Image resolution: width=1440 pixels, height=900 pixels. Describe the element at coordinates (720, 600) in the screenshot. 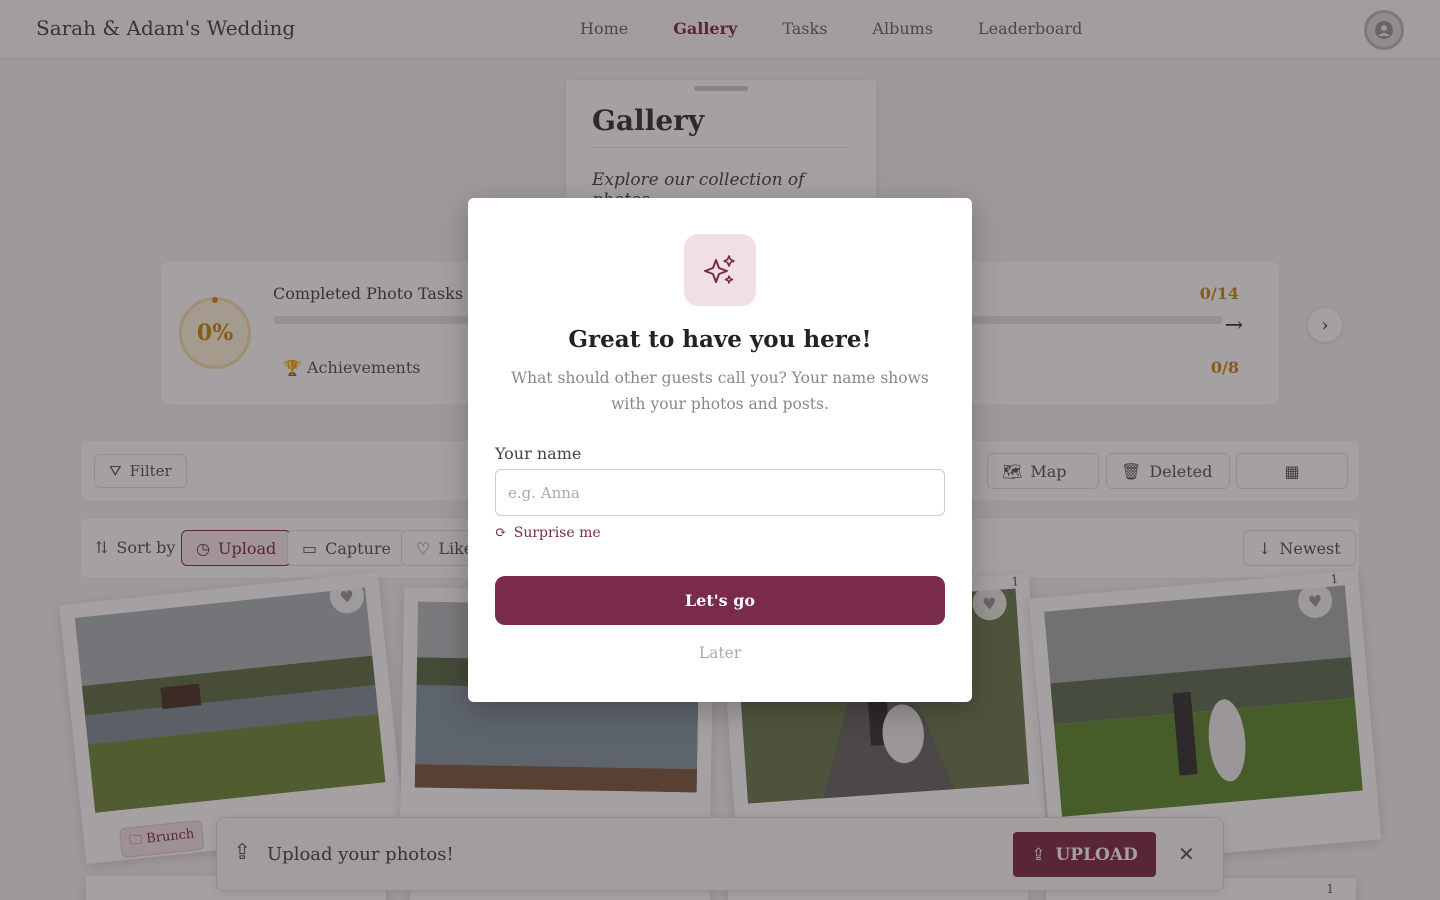

I see `lets-go-button: Let's go` at that location.